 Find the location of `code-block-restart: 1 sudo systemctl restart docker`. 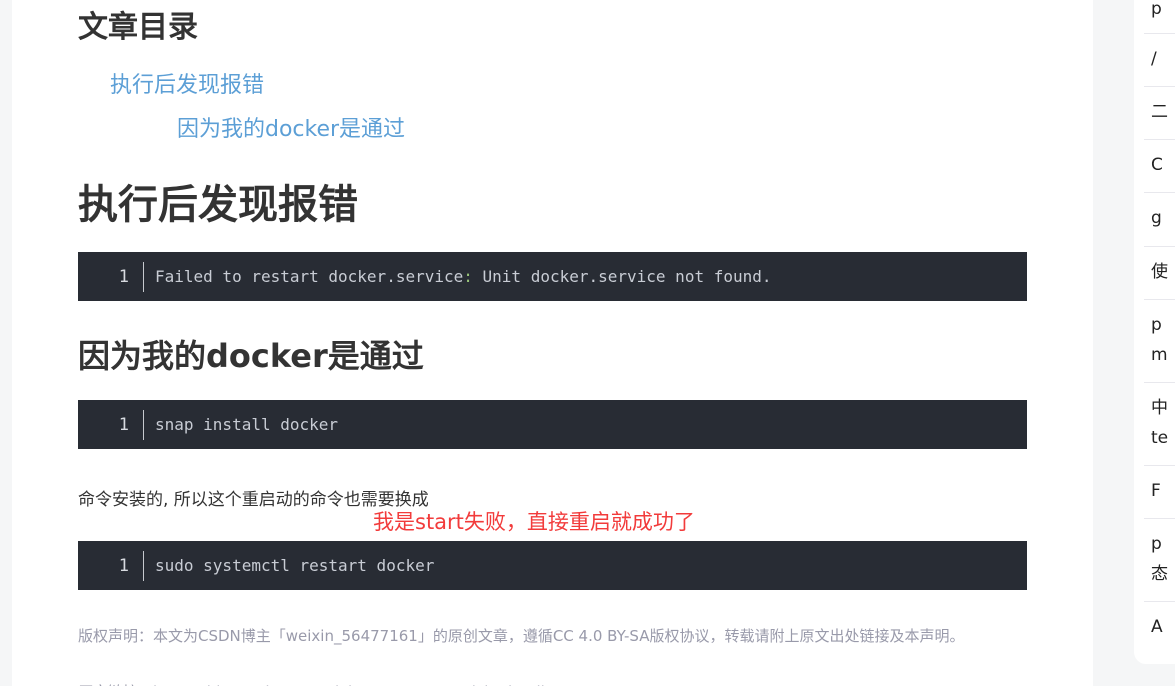

code-block-restart: 1 sudo systemctl restart docker is located at coordinates (552, 565).